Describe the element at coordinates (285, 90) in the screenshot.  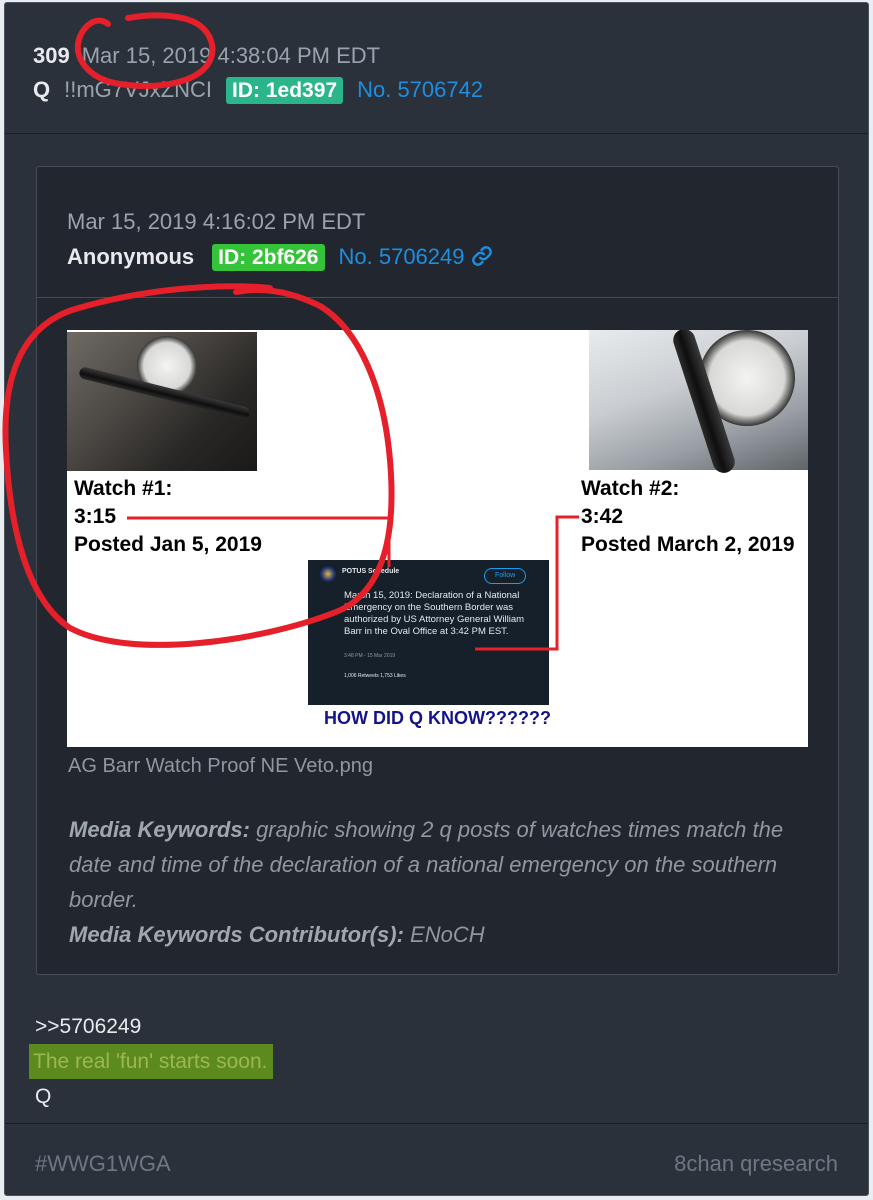
I see `post-id-badge: ID: 1ed397` at that location.